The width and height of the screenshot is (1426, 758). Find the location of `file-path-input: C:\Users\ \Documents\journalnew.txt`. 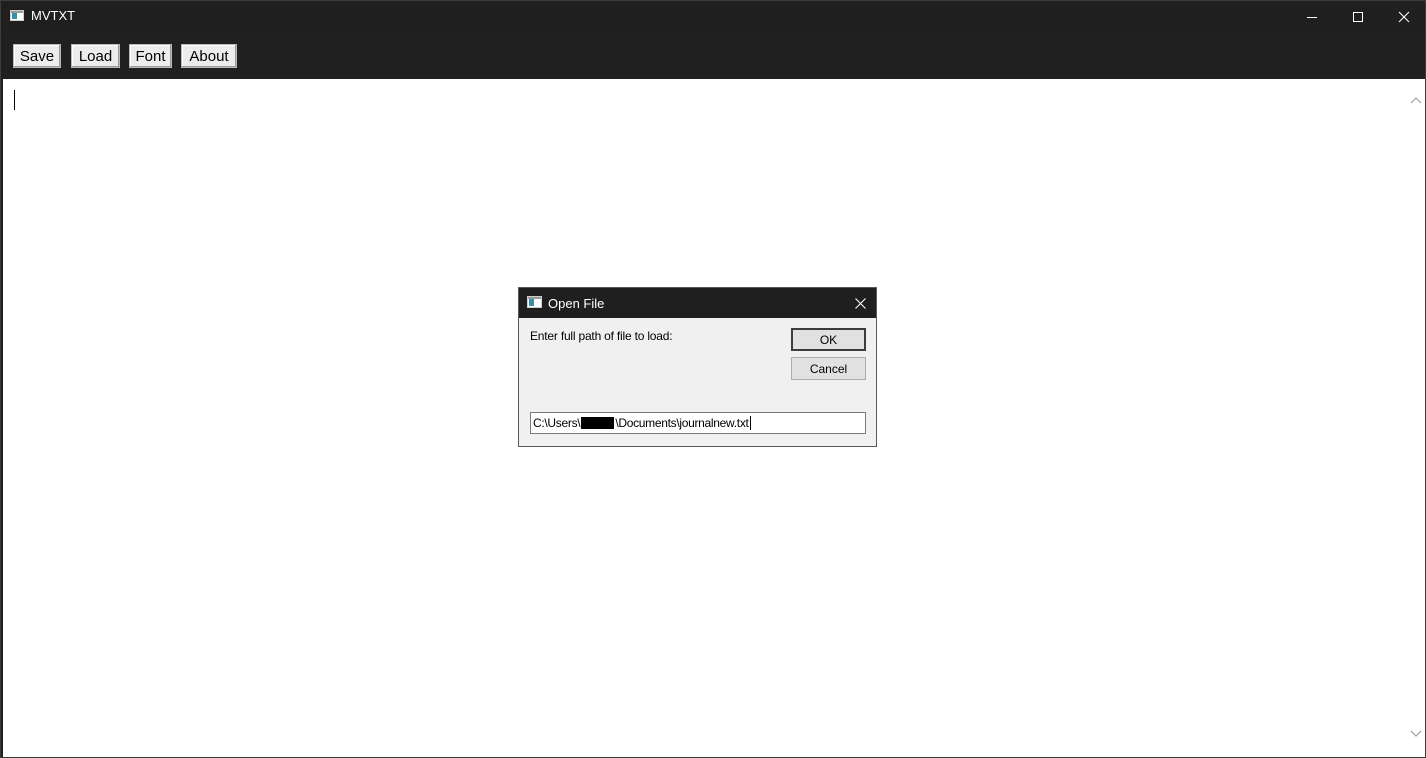

file-path-input: C:\Users\ \Documents\journalnew.txt is located at coordinates (698, 423).